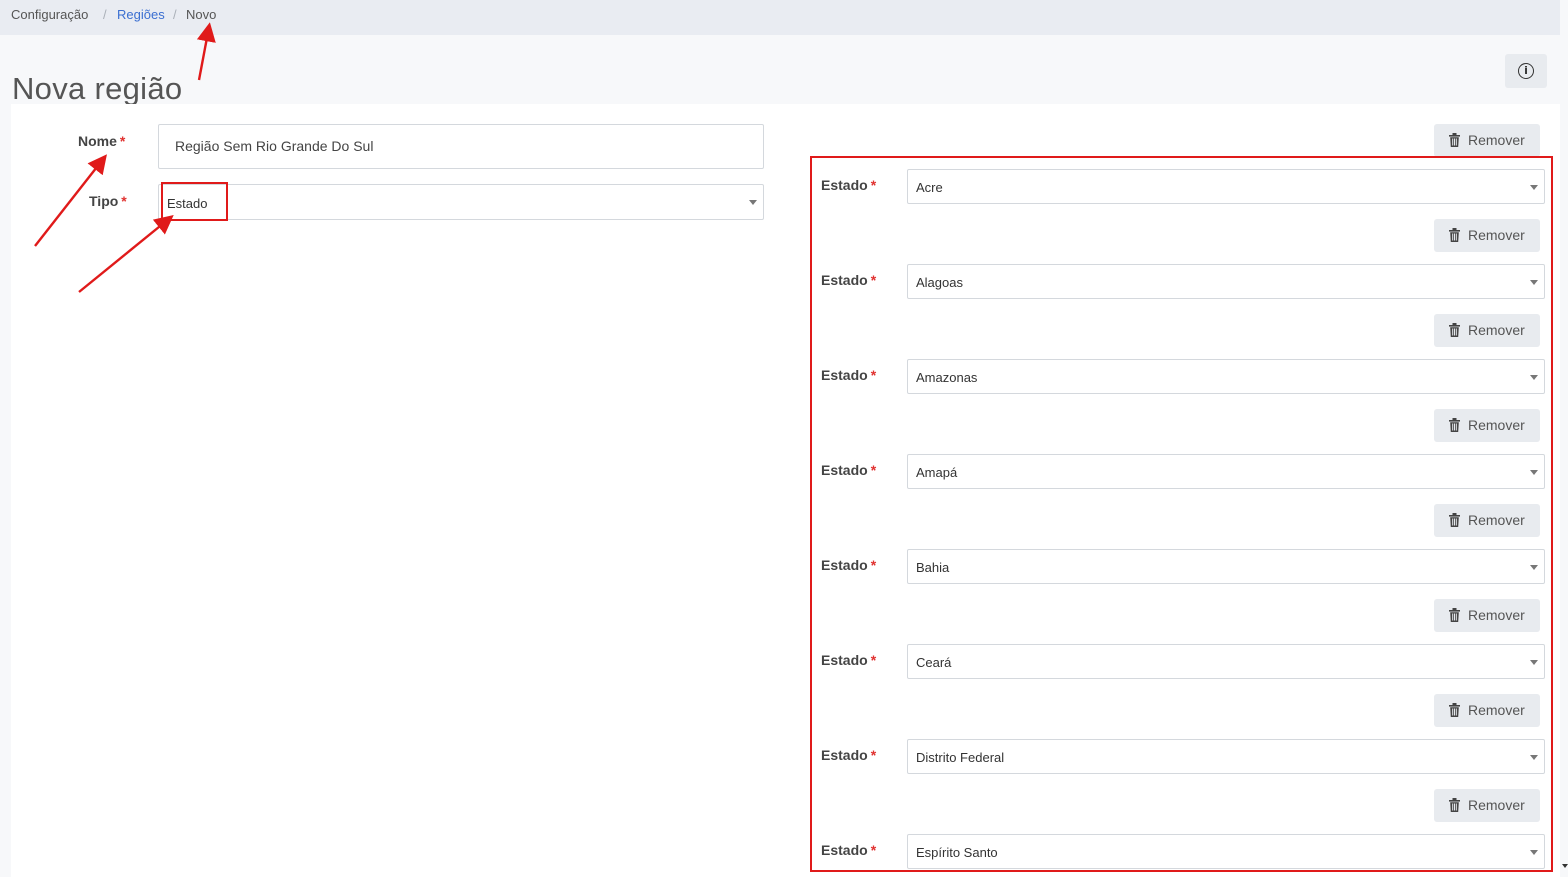  I want to click on breadcrumb-regioes: Regiões, so click(141, 14).